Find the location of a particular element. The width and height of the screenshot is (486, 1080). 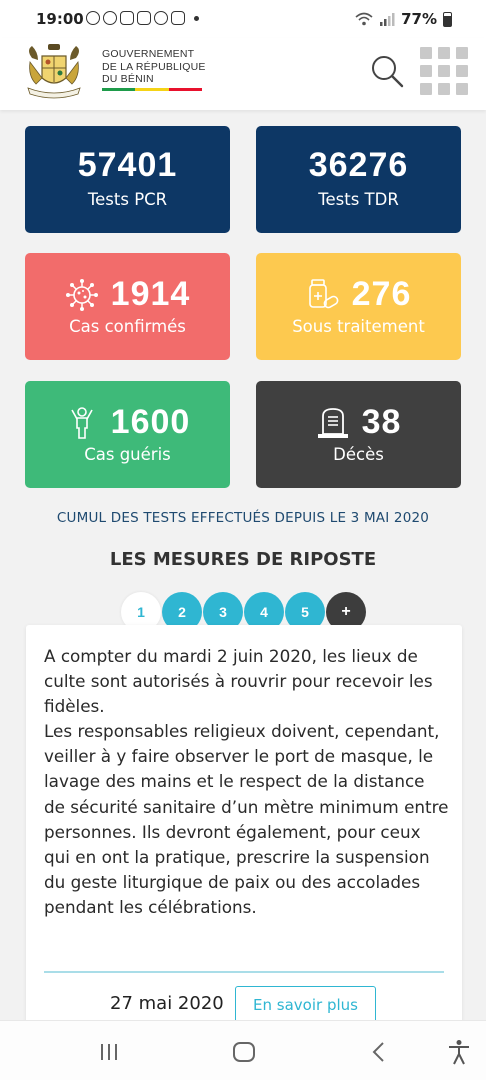

stat-card-confirmed: 1914 Cas confirmés is located at coordinates (127, 306).